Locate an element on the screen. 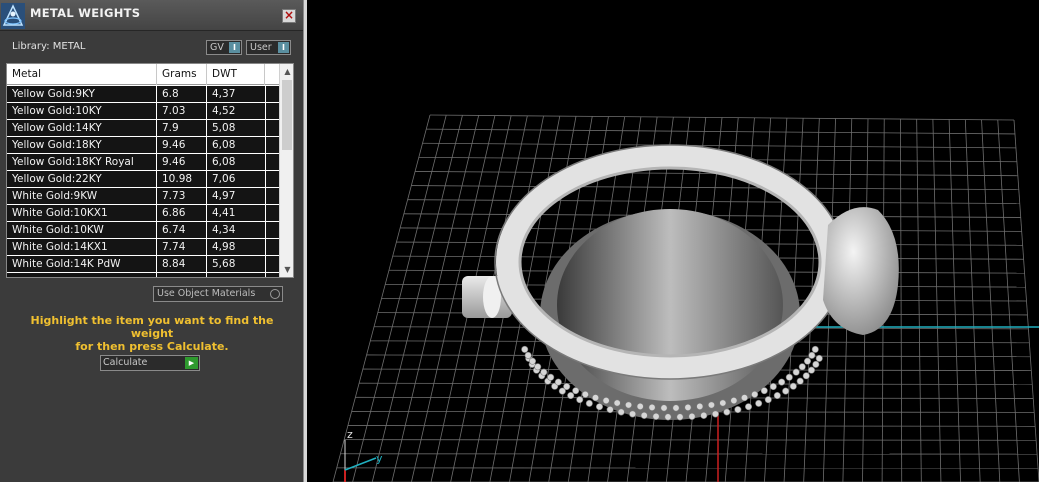 The height and width of the screenshot is (482, 1039). metal-cell: Yellow Gold:22KY is located at coordinates (81, 179).